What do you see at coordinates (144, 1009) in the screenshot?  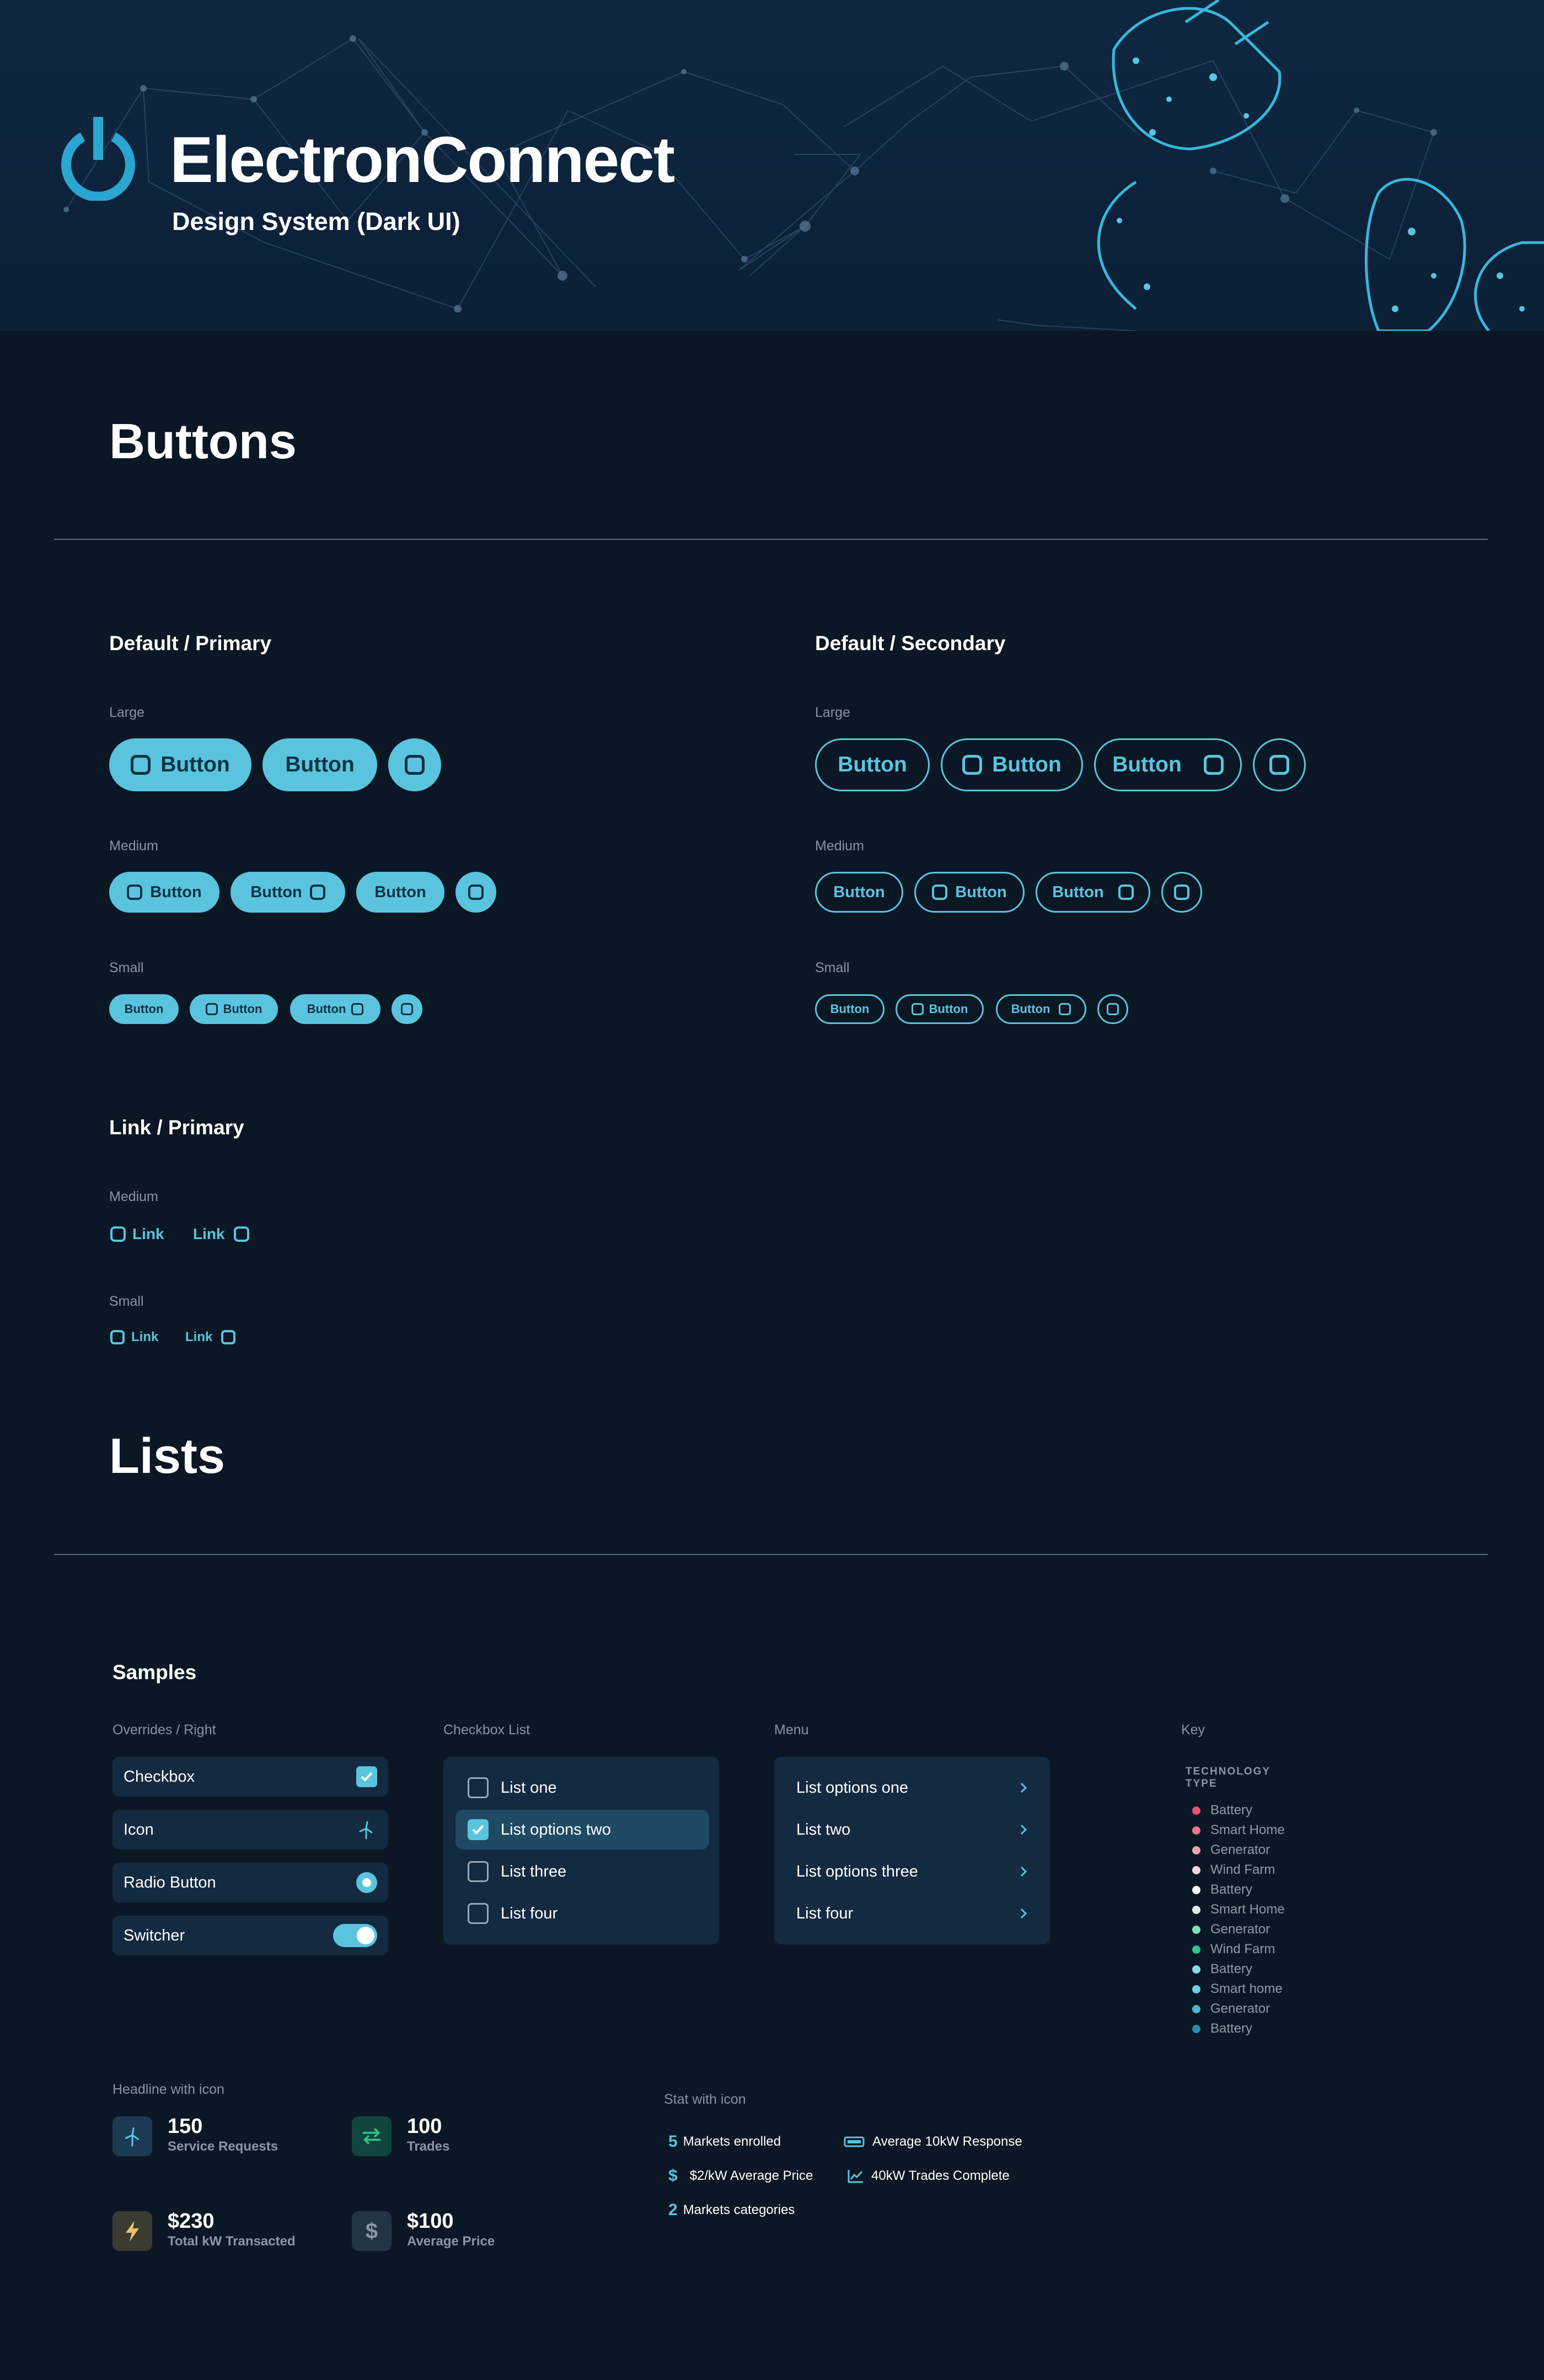 I see `primary-small-button: Button` at bounding box center [144, 1009].